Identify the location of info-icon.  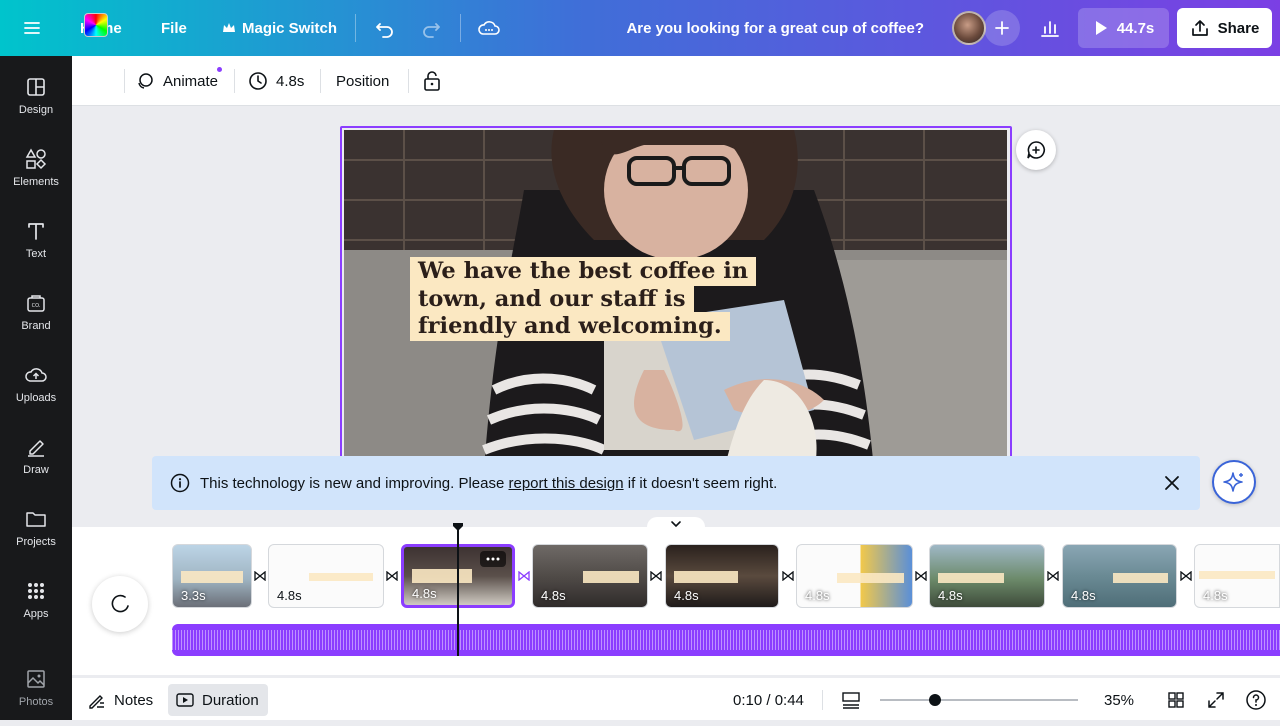
(180, 483).